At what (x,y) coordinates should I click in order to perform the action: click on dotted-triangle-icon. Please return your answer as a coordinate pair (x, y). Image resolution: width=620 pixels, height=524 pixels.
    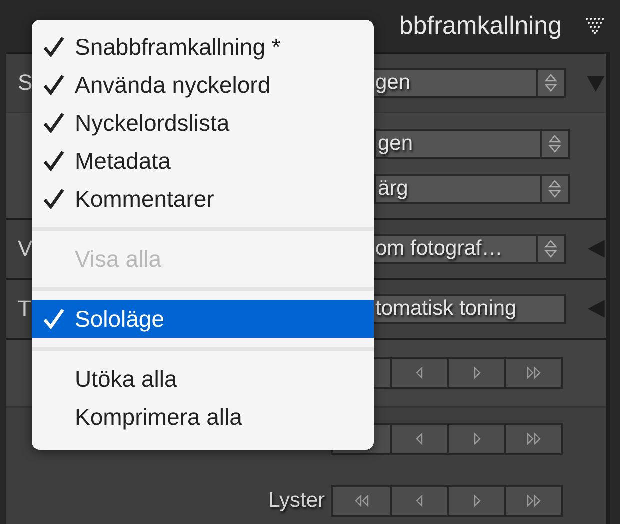
    Looking at the image, I should click on (595, 26).